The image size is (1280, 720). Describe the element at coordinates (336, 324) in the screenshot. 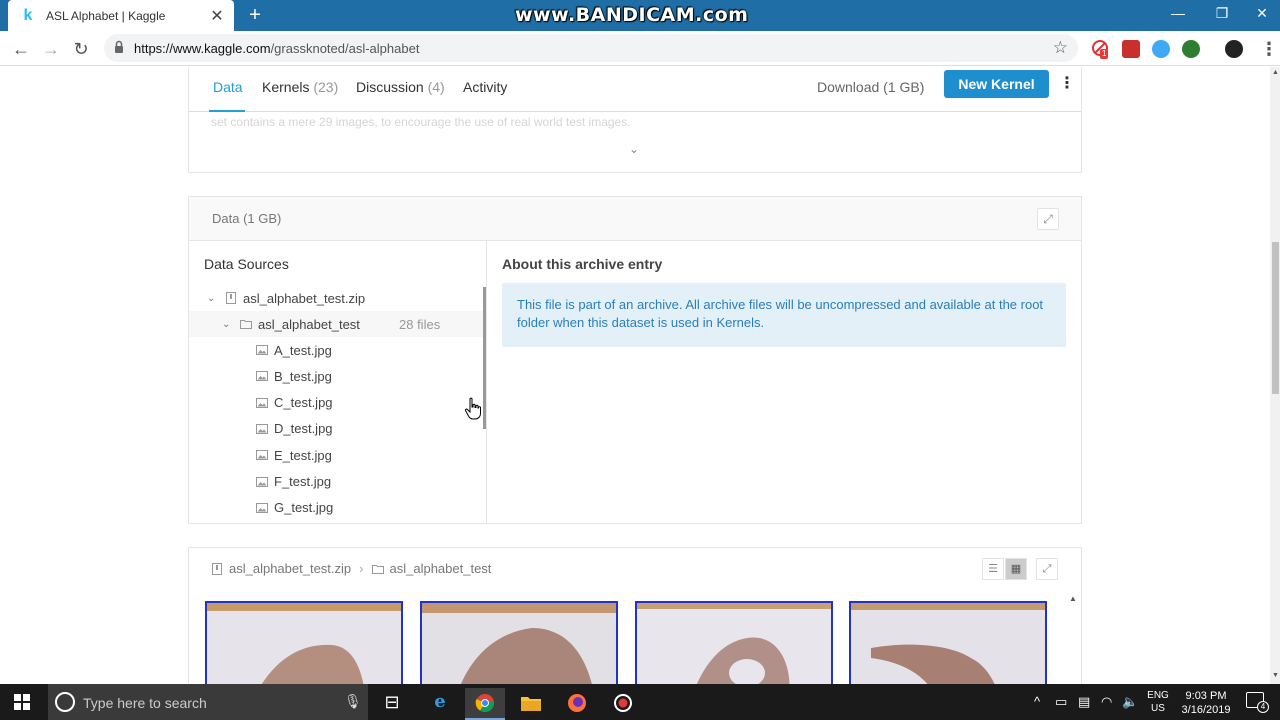

I see `tree-item-folder: ⌄ asl_alphabet_test 28 files` at that location.